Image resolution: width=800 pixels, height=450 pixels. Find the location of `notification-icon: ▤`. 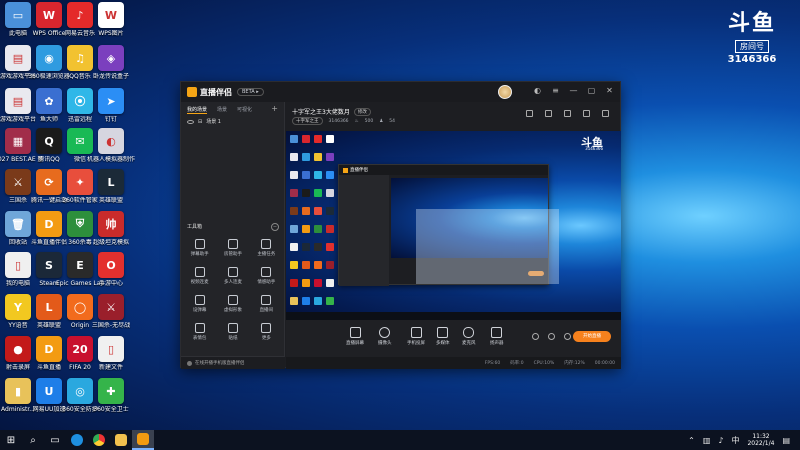

notification-icon: ▤ is located at coordinates (786, 440).